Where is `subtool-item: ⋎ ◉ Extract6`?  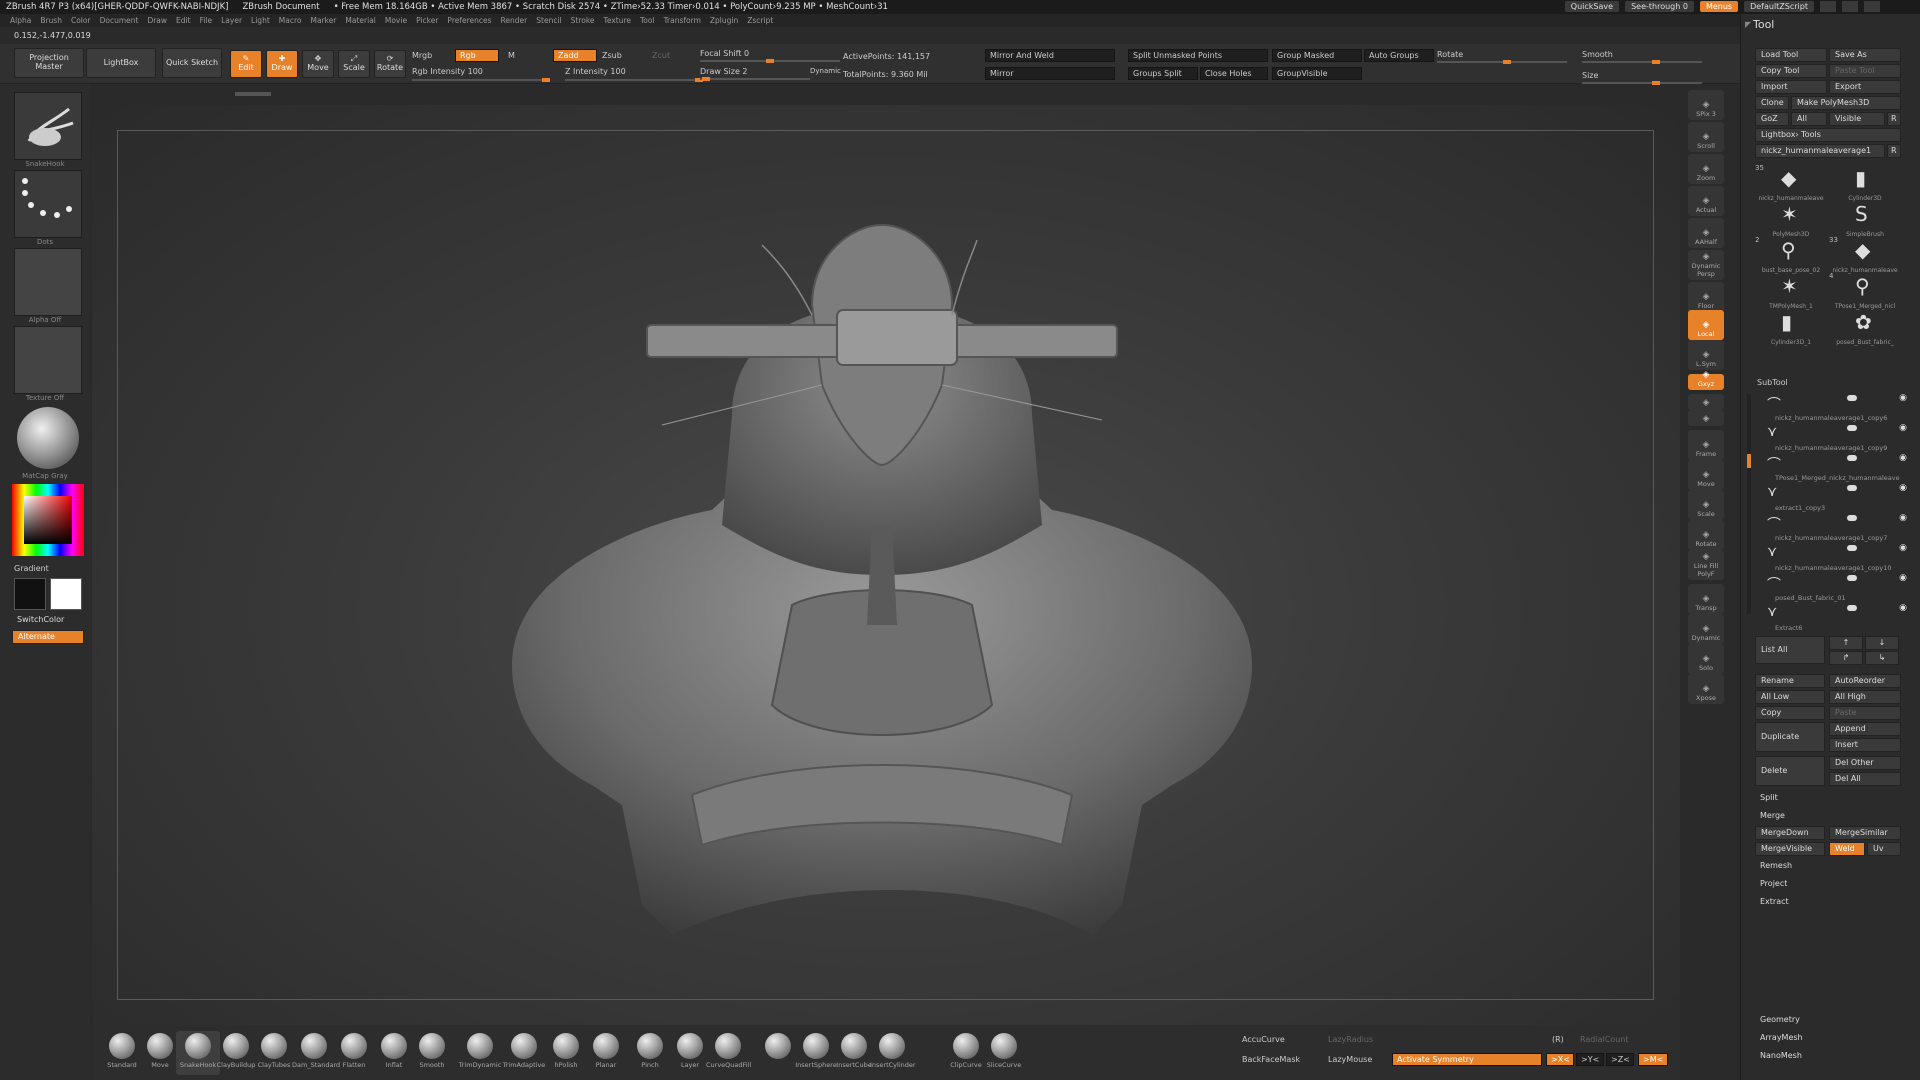
subtool-item: ⋎ ◉ Extract6 is located at coordinates (1836, 617).